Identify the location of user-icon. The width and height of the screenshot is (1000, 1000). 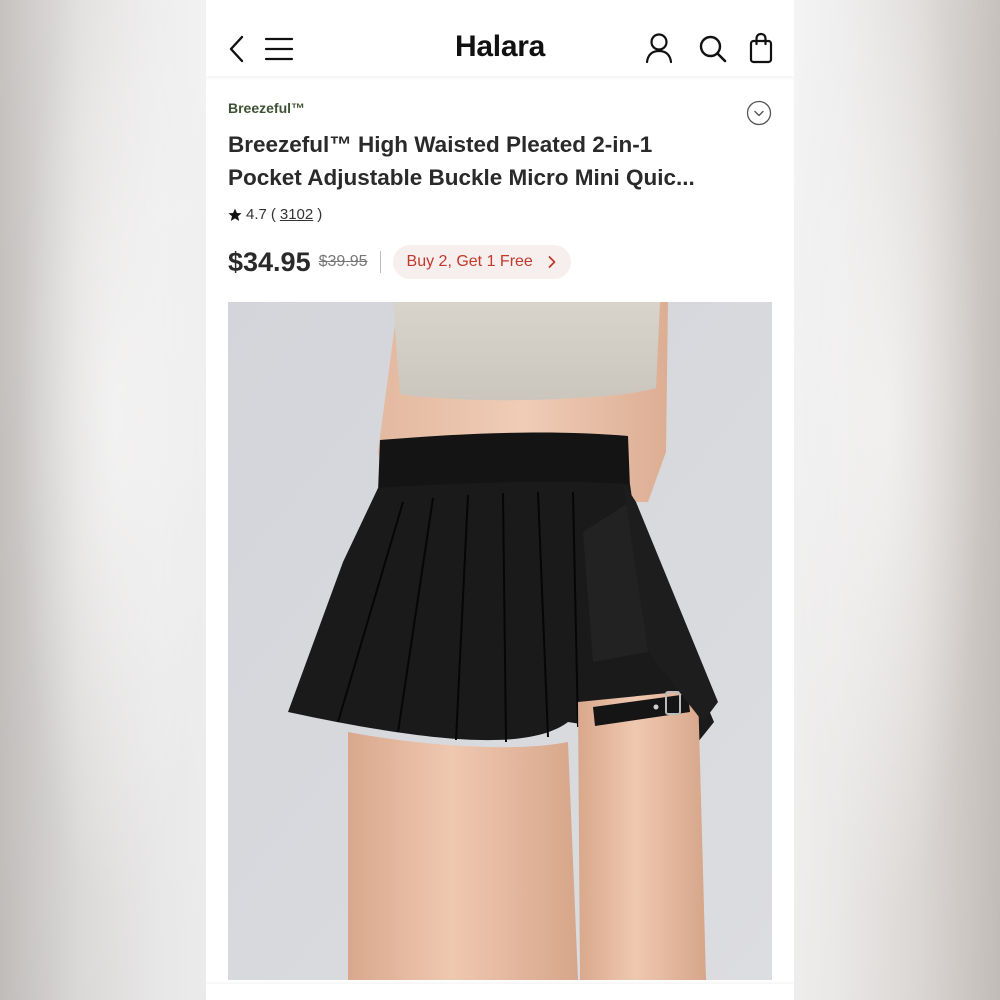
(659, 48).